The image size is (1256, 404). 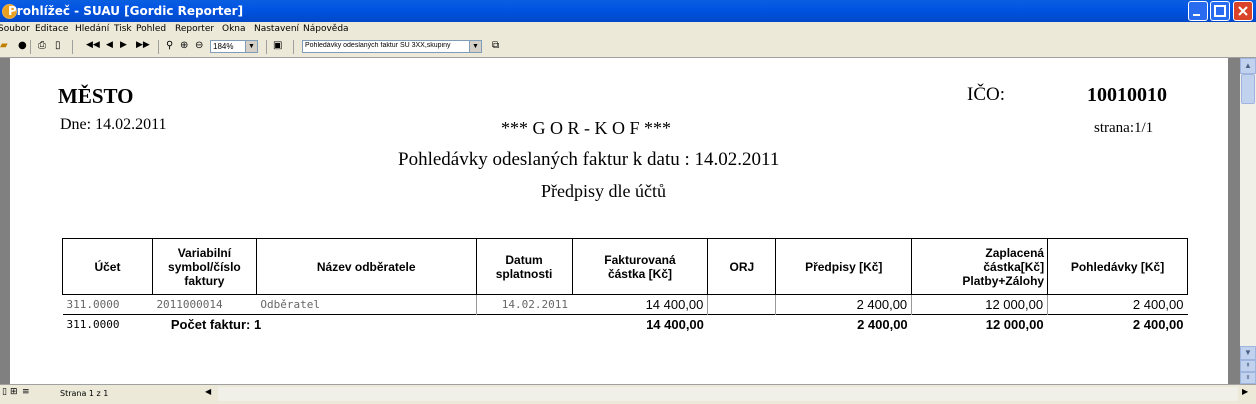 What do you see at coordinates (979, 324) in the screenshot?
I see `summary-zaplaceno: 12 000,00` at bounding box center [979, 324].